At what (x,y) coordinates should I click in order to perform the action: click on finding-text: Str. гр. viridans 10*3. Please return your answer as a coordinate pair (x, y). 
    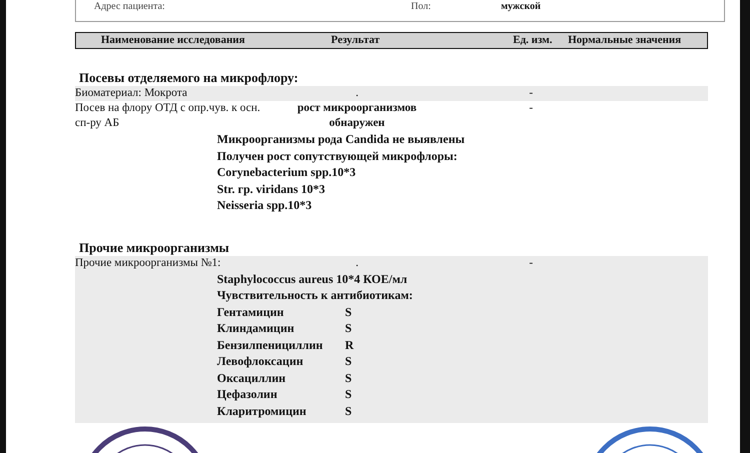
    Looking at the image, I should click on (271, 188).